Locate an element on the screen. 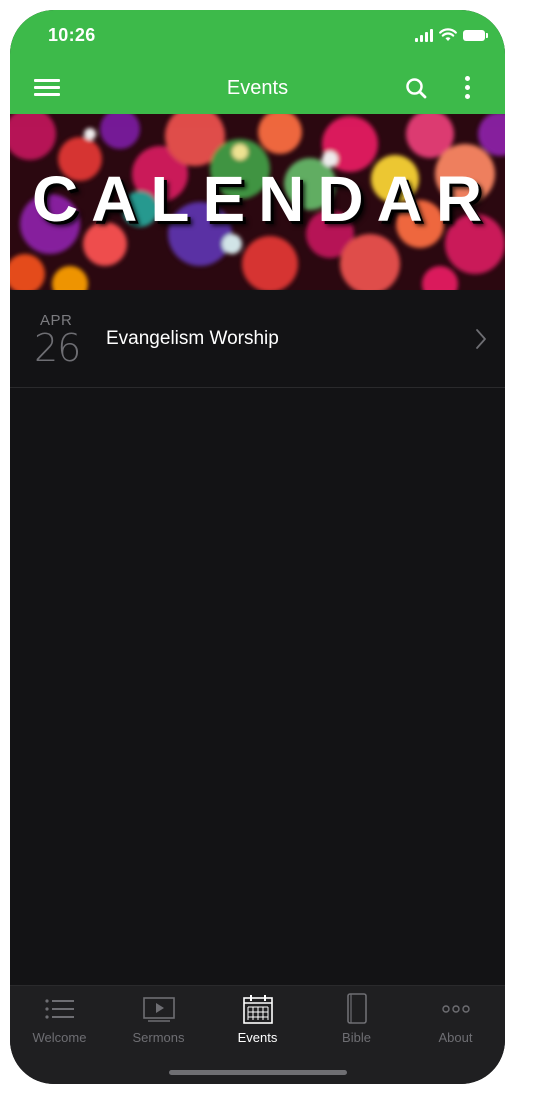 This screenshot has height=1097, width=537. app-header: 10:26 Events is located at coordinates (257, 62).